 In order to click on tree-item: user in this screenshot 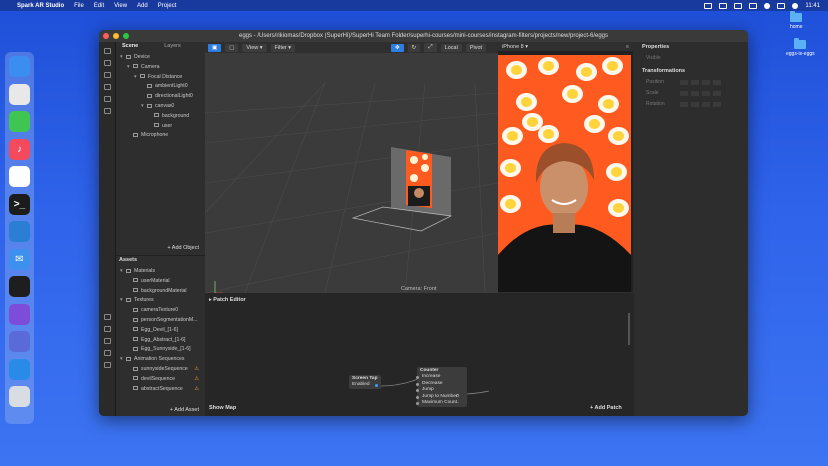, I will do `click(160, 127)`.